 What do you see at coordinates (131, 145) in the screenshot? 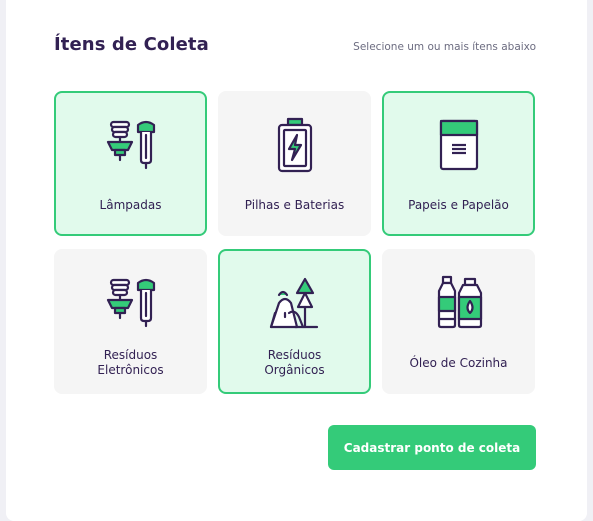
I see `lamps-icon` at bounding box center [131, 145].